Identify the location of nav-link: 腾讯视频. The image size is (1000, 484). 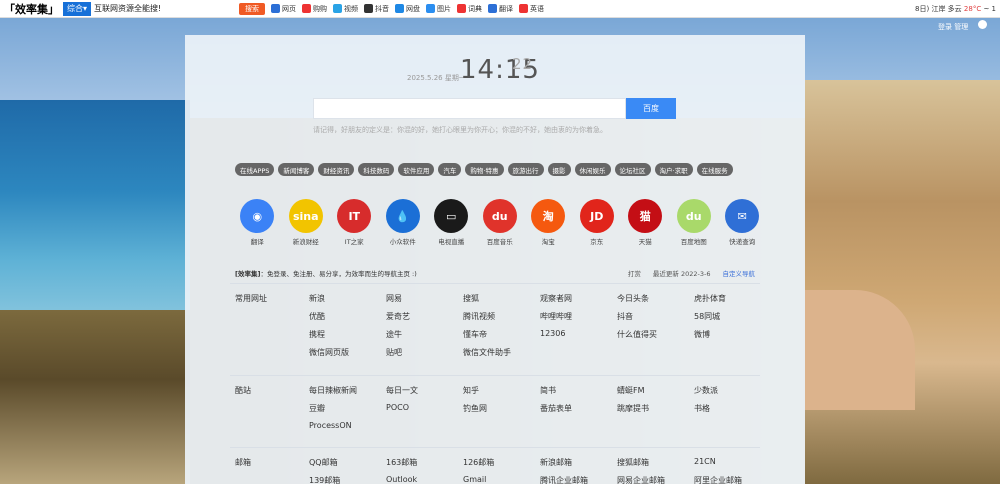
(501, 316).